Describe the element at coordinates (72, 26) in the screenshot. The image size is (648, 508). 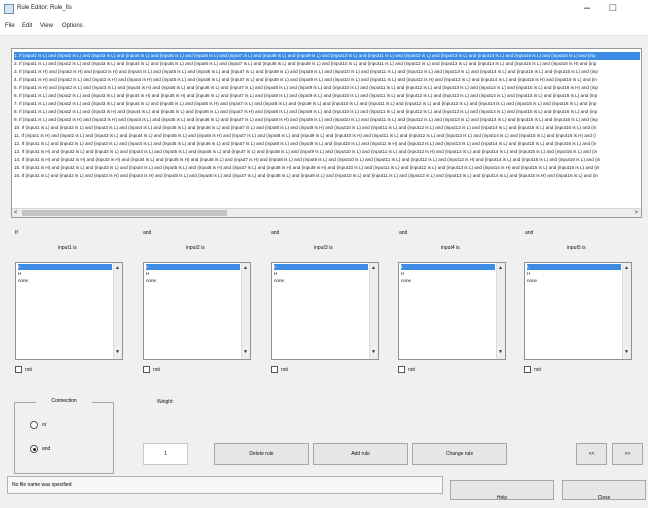
I see `menu-options: Options` at that location.